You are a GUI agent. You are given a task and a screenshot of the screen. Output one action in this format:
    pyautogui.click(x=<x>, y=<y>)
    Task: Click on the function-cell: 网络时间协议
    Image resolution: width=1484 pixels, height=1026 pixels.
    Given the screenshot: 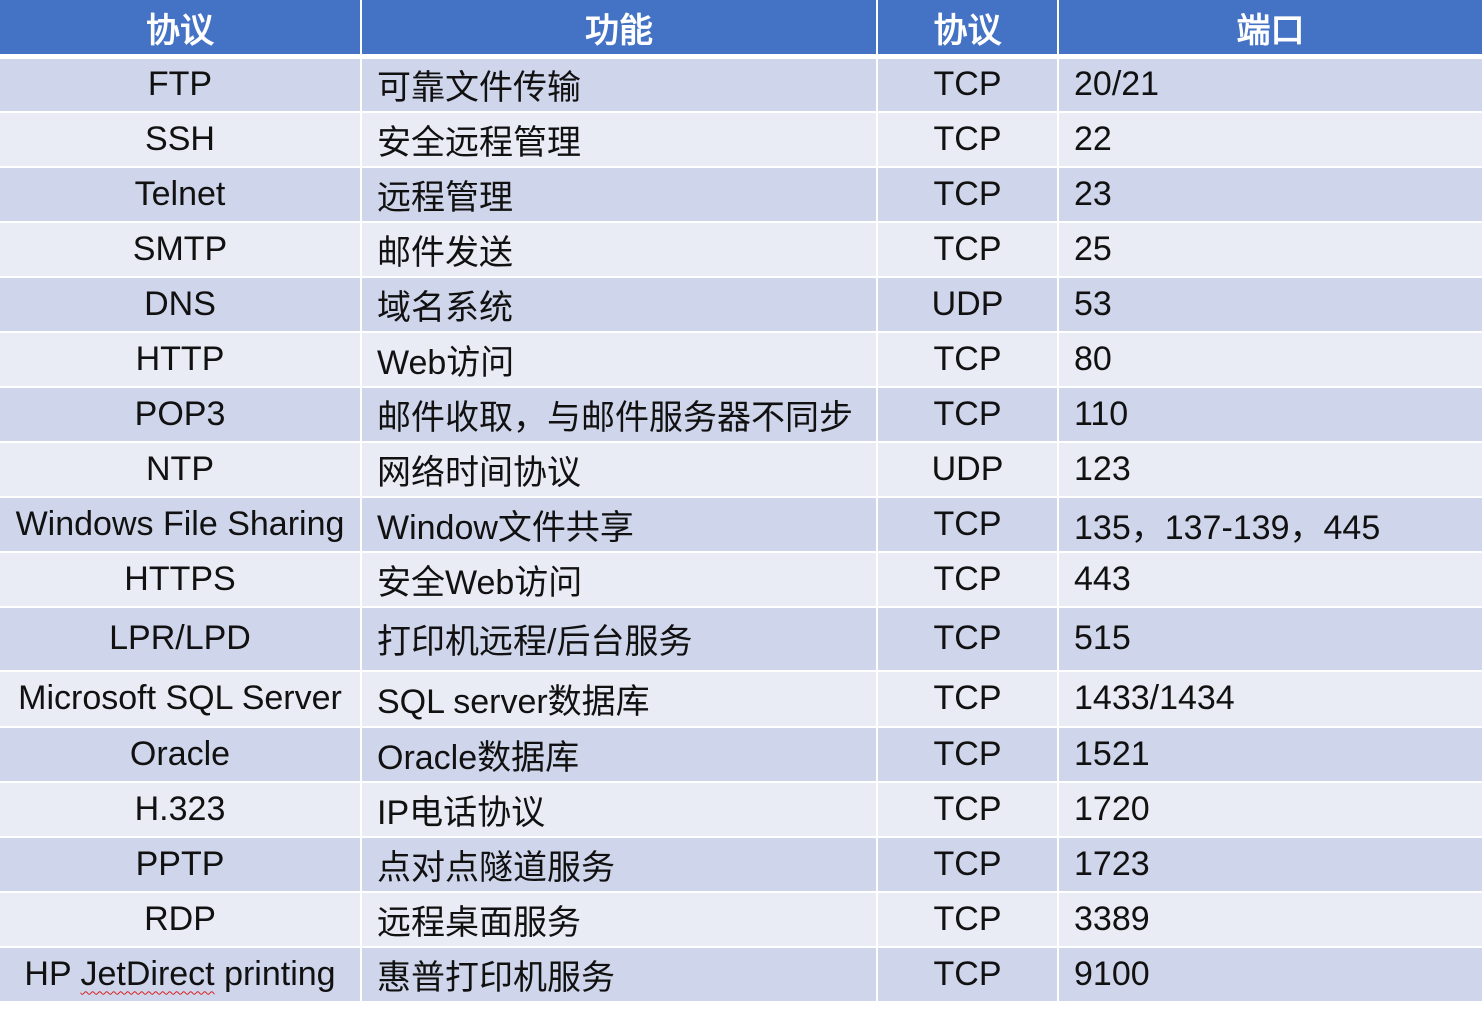 What is the action you would take?
    pyautogui.click(x=619, y=469)
    